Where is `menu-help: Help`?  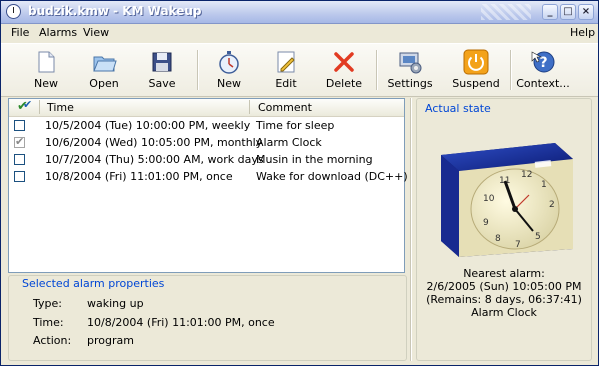
menu-help: Help is located at coordinates (582, 32).